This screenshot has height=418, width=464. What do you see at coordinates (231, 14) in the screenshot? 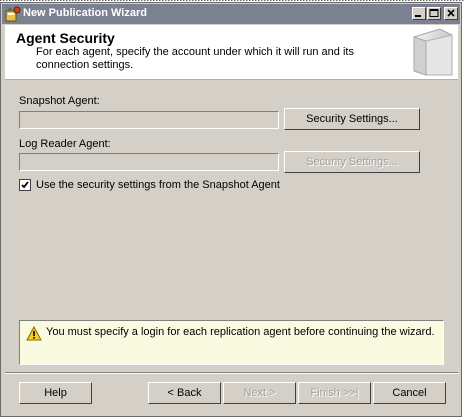
I see `title-bar: New Publication Wizard` at bounding box center [231, 14].